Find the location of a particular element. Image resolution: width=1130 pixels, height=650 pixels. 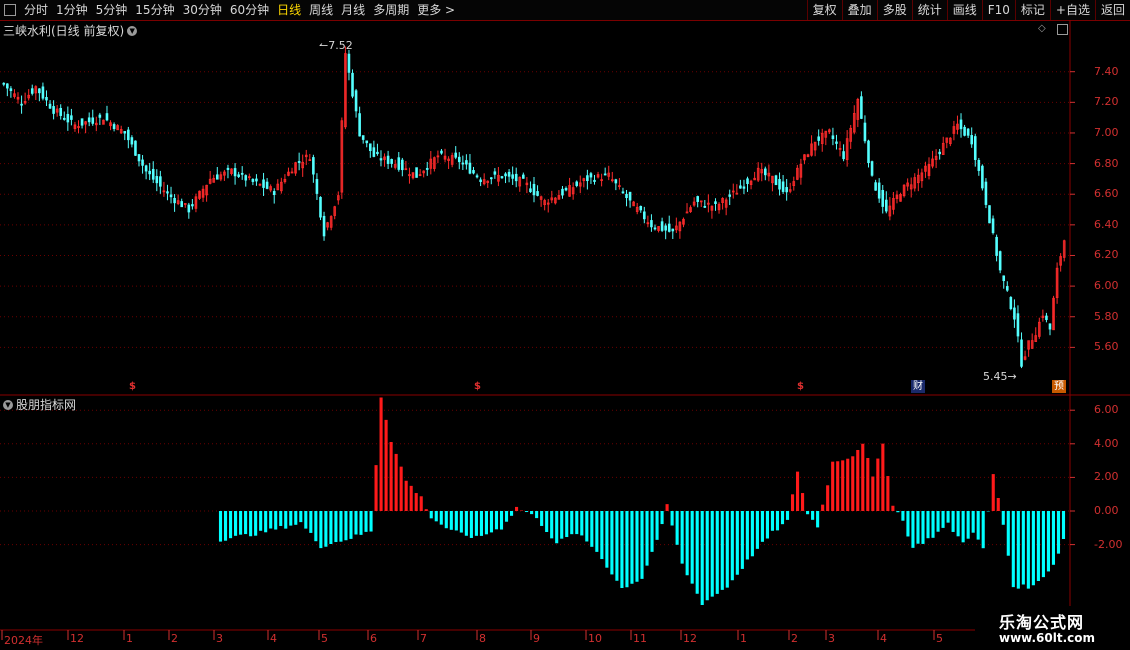

watermark-title: 乐淘公式网 is located at coordinates (1042, 622).